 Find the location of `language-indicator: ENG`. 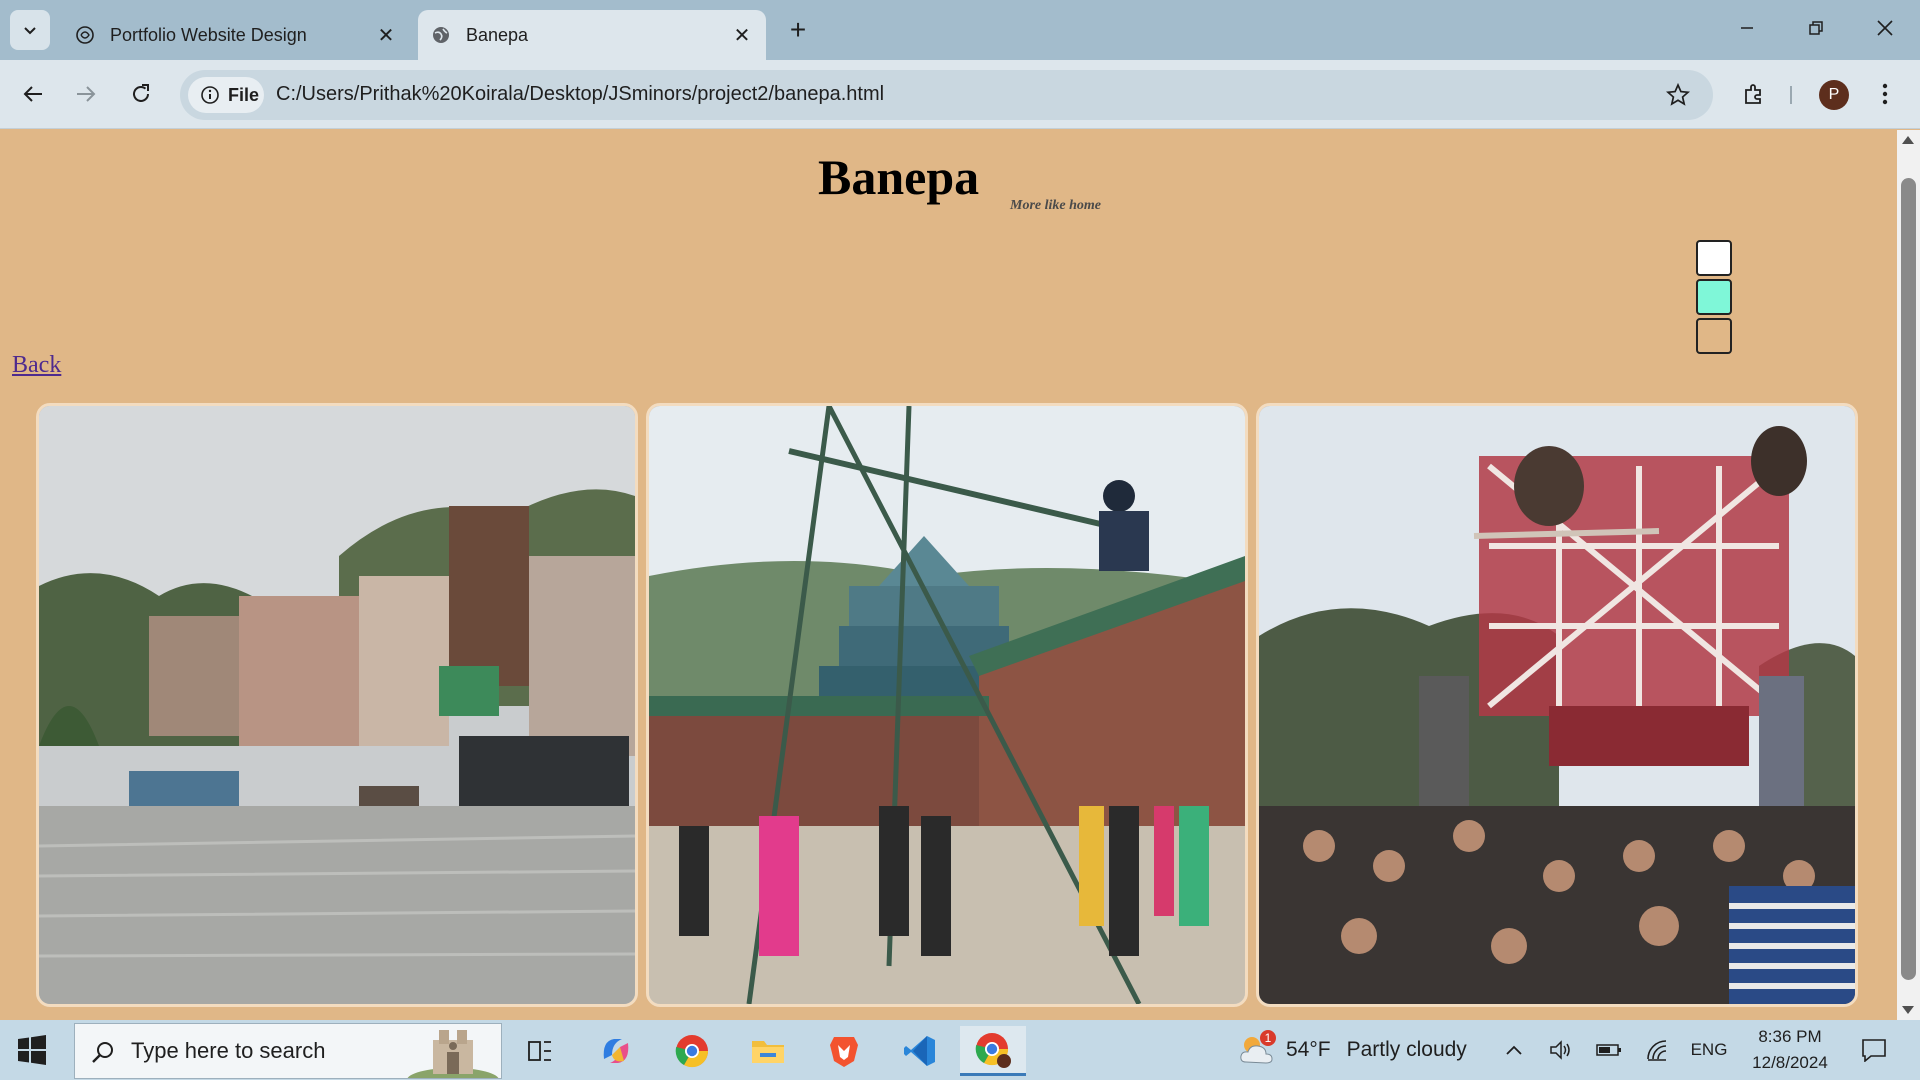

language-indicator: ENG is located at coordinates (1709, 1050).